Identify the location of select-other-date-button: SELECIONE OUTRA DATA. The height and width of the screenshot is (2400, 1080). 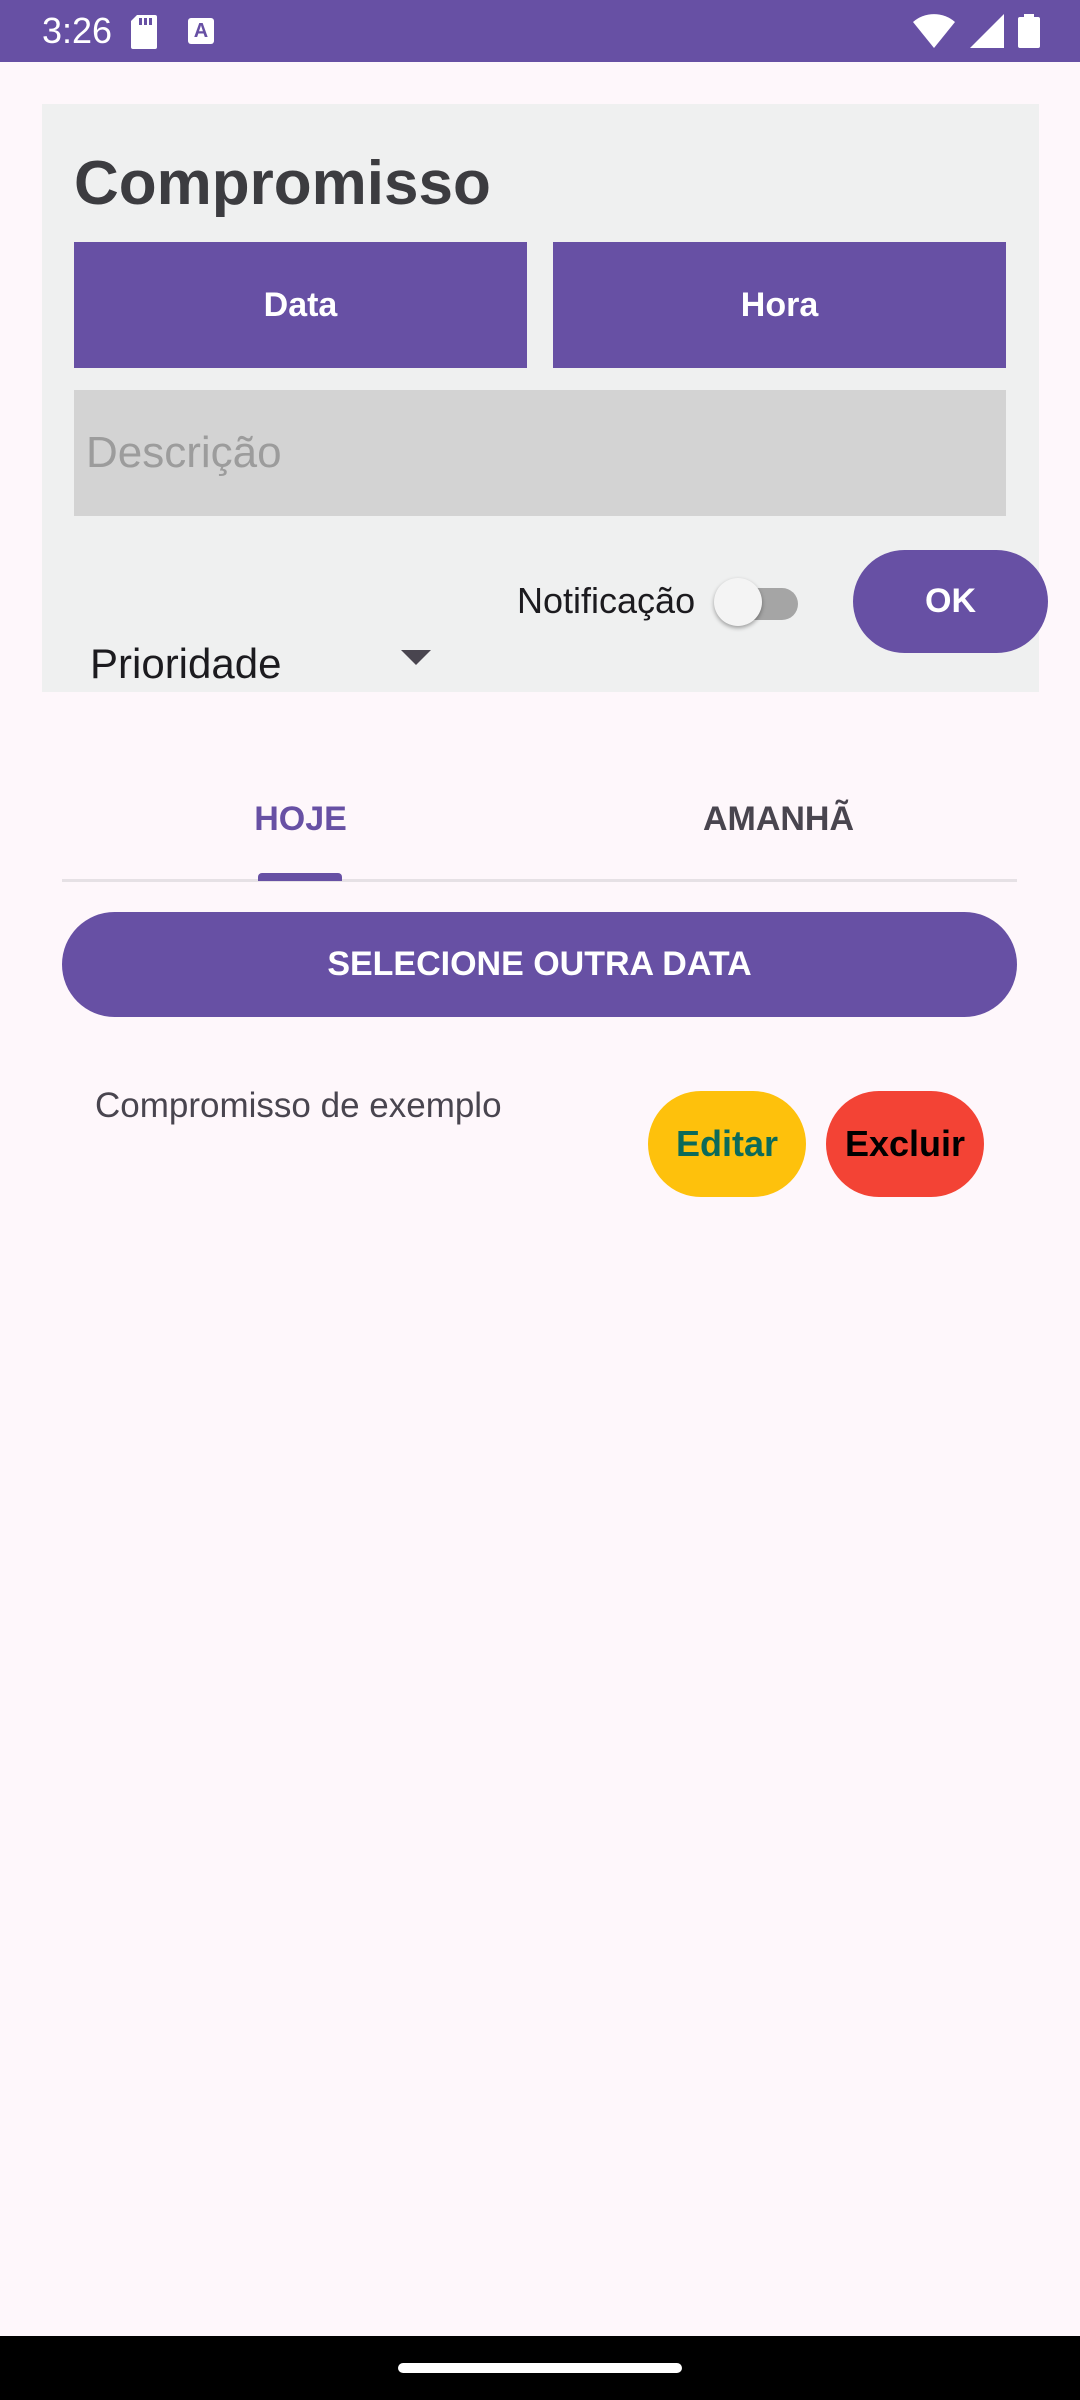
(539, 964).